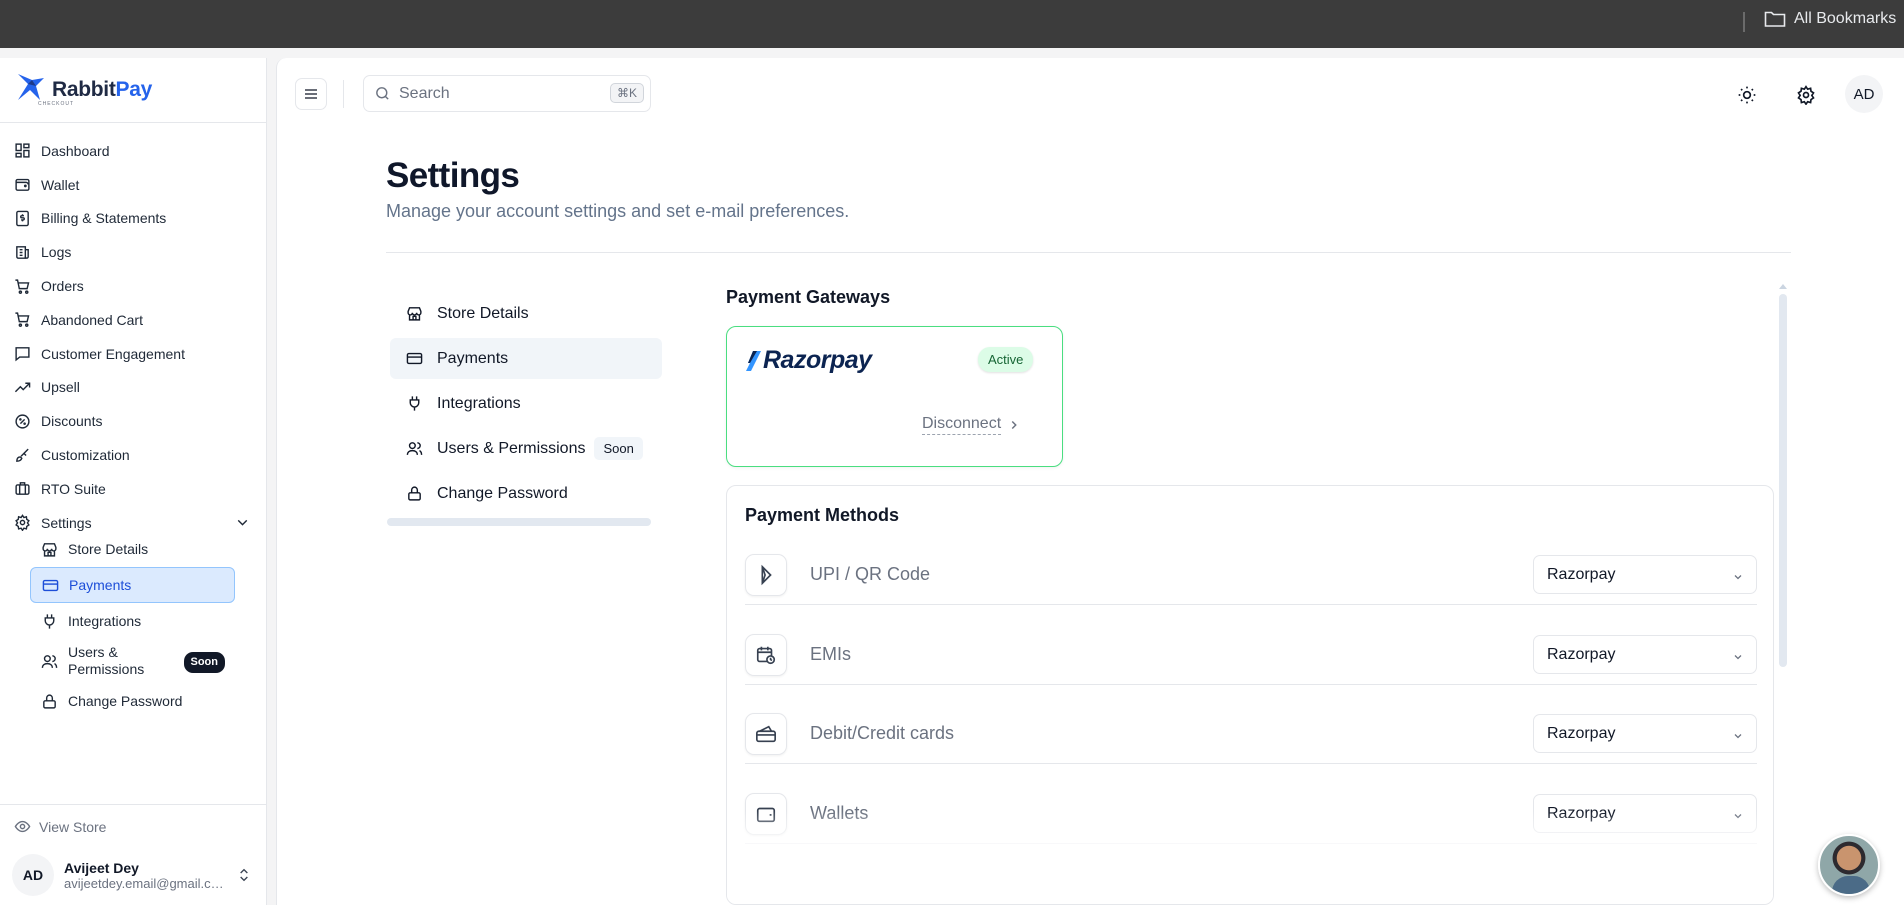  I want to click on sidebar-item-label: Settings, so click(66, 522).